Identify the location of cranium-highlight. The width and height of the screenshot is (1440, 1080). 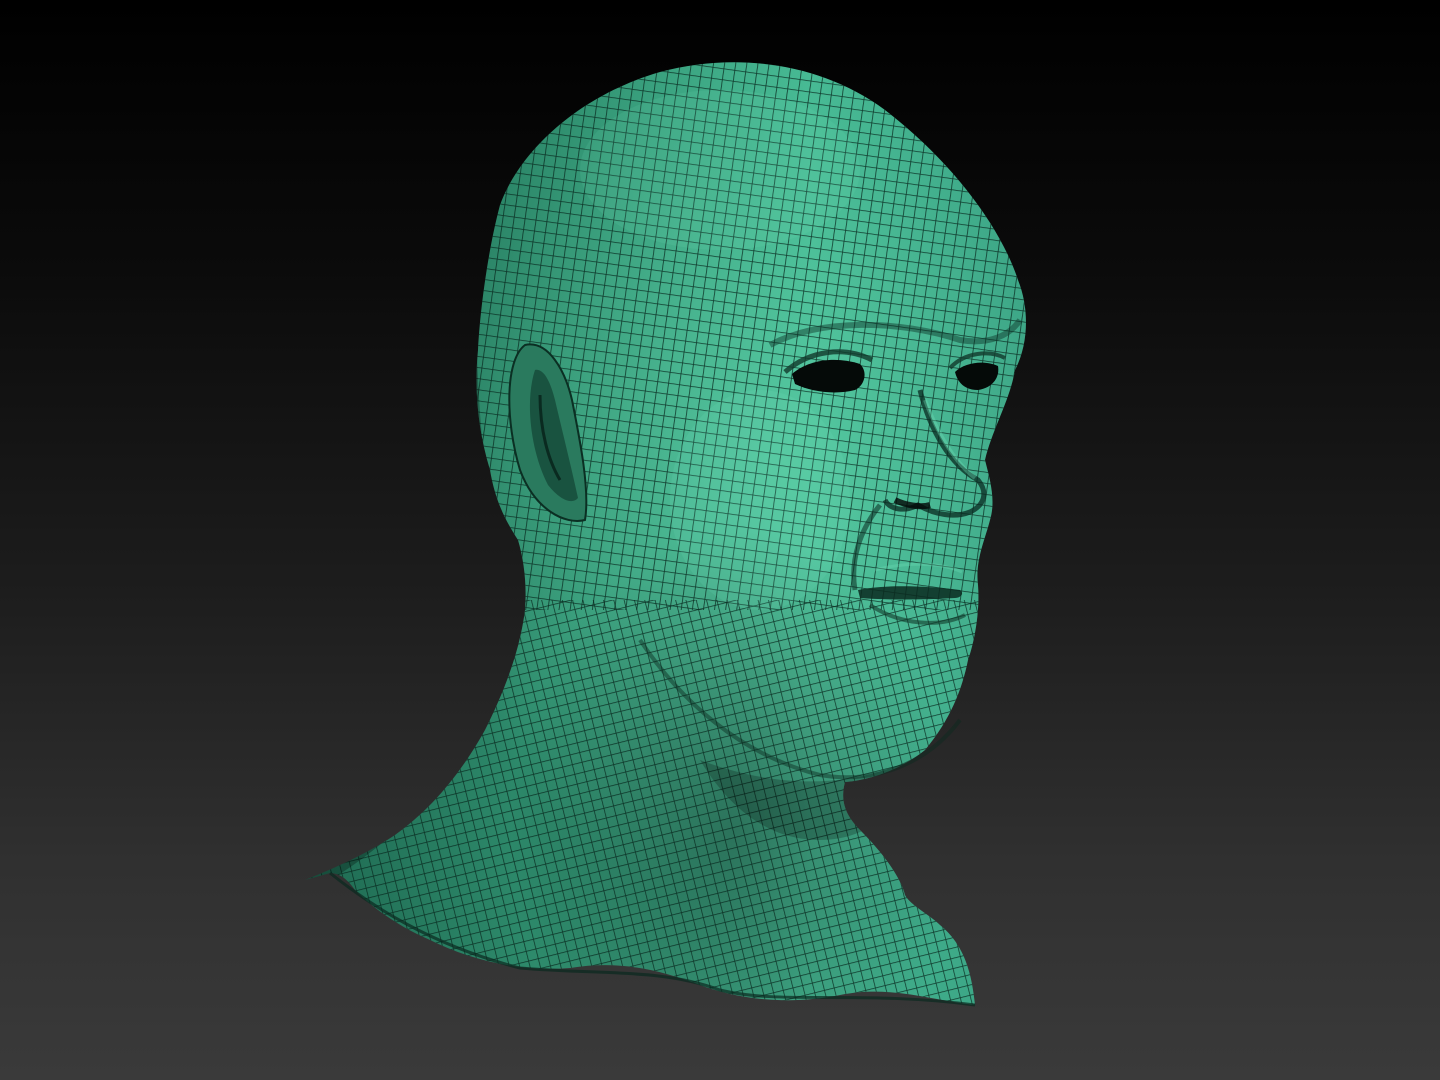
(720, 170).